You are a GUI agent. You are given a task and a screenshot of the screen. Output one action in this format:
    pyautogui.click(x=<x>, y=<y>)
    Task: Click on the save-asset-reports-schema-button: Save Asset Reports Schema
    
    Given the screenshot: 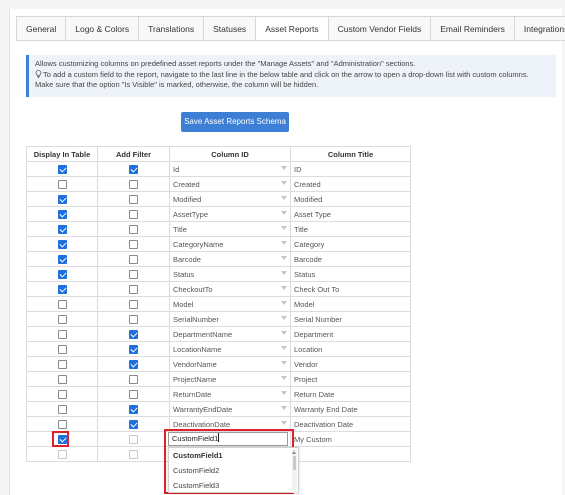 What is the action you would take?
    pyautogui.click(x=235, y=122)
    